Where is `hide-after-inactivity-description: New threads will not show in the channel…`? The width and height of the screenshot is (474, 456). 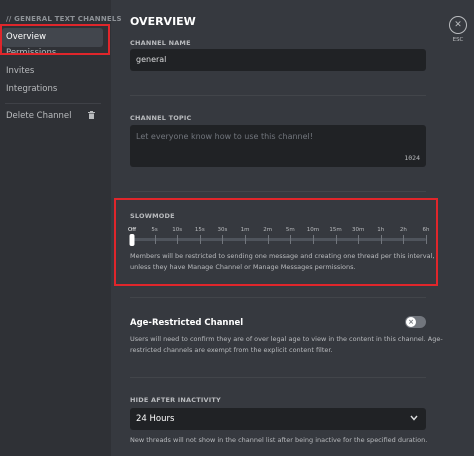
hide-after-inactivity-description: New threads will not show in the channel… is located at coordinates (279, 440).